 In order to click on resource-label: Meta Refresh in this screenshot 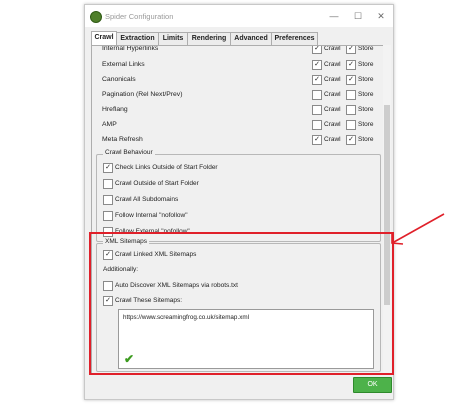, I will do `click(122, 139)`.